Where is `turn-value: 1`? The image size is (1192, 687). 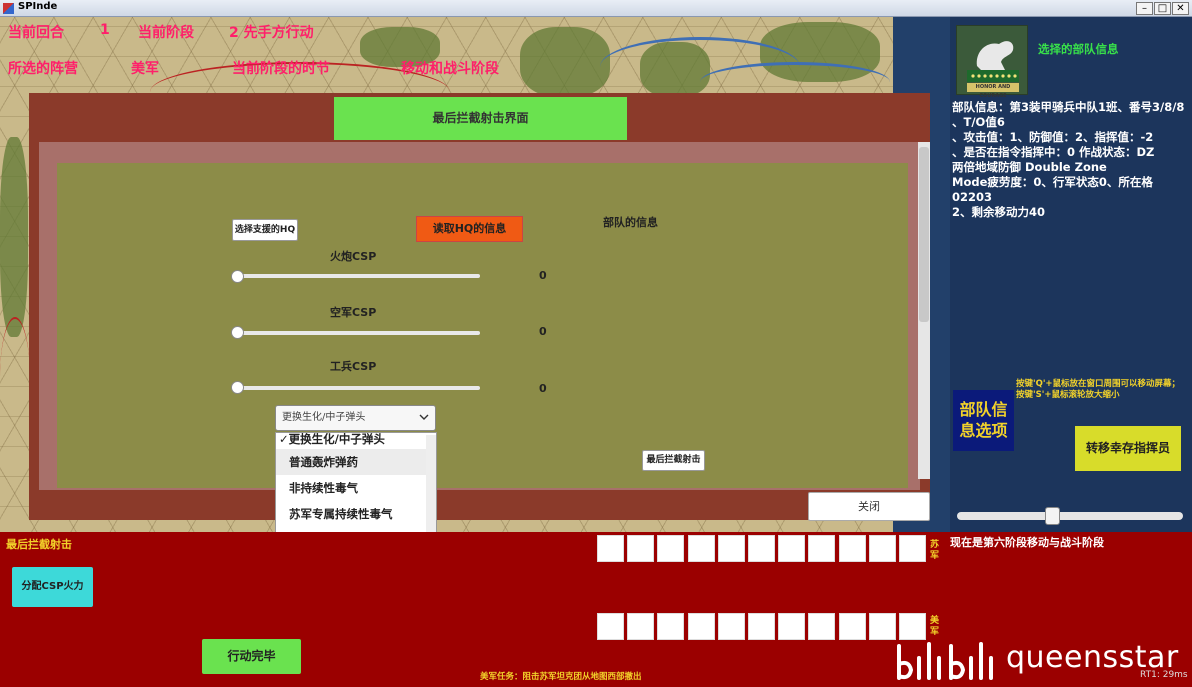
turn-value: 1 is located at coordinates (105, 30).